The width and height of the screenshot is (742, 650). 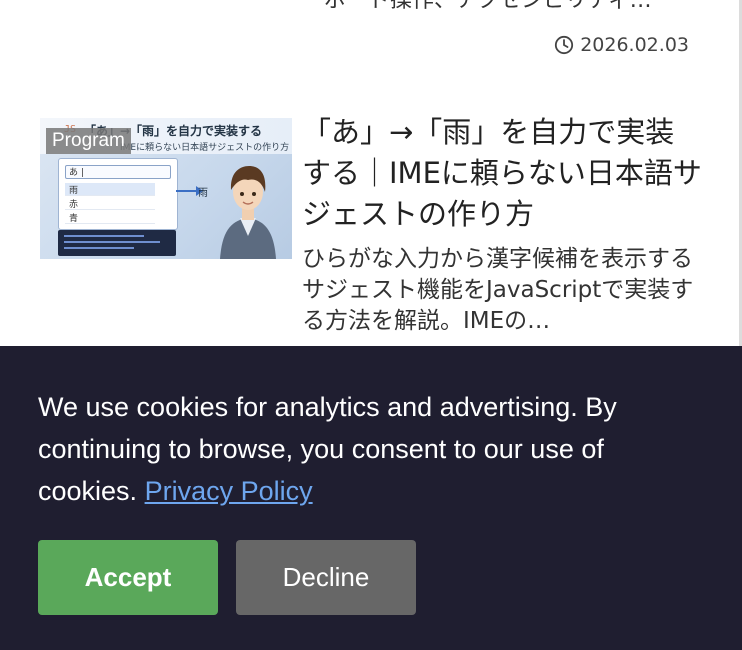 What do you see at coordinates (502, 173) in the screenshot?
I see `article-title: 「あ」→「雨」を自力で実装する｜IMEに頼らない日本語サジェストの作り方` at bounding box center [502, 173].